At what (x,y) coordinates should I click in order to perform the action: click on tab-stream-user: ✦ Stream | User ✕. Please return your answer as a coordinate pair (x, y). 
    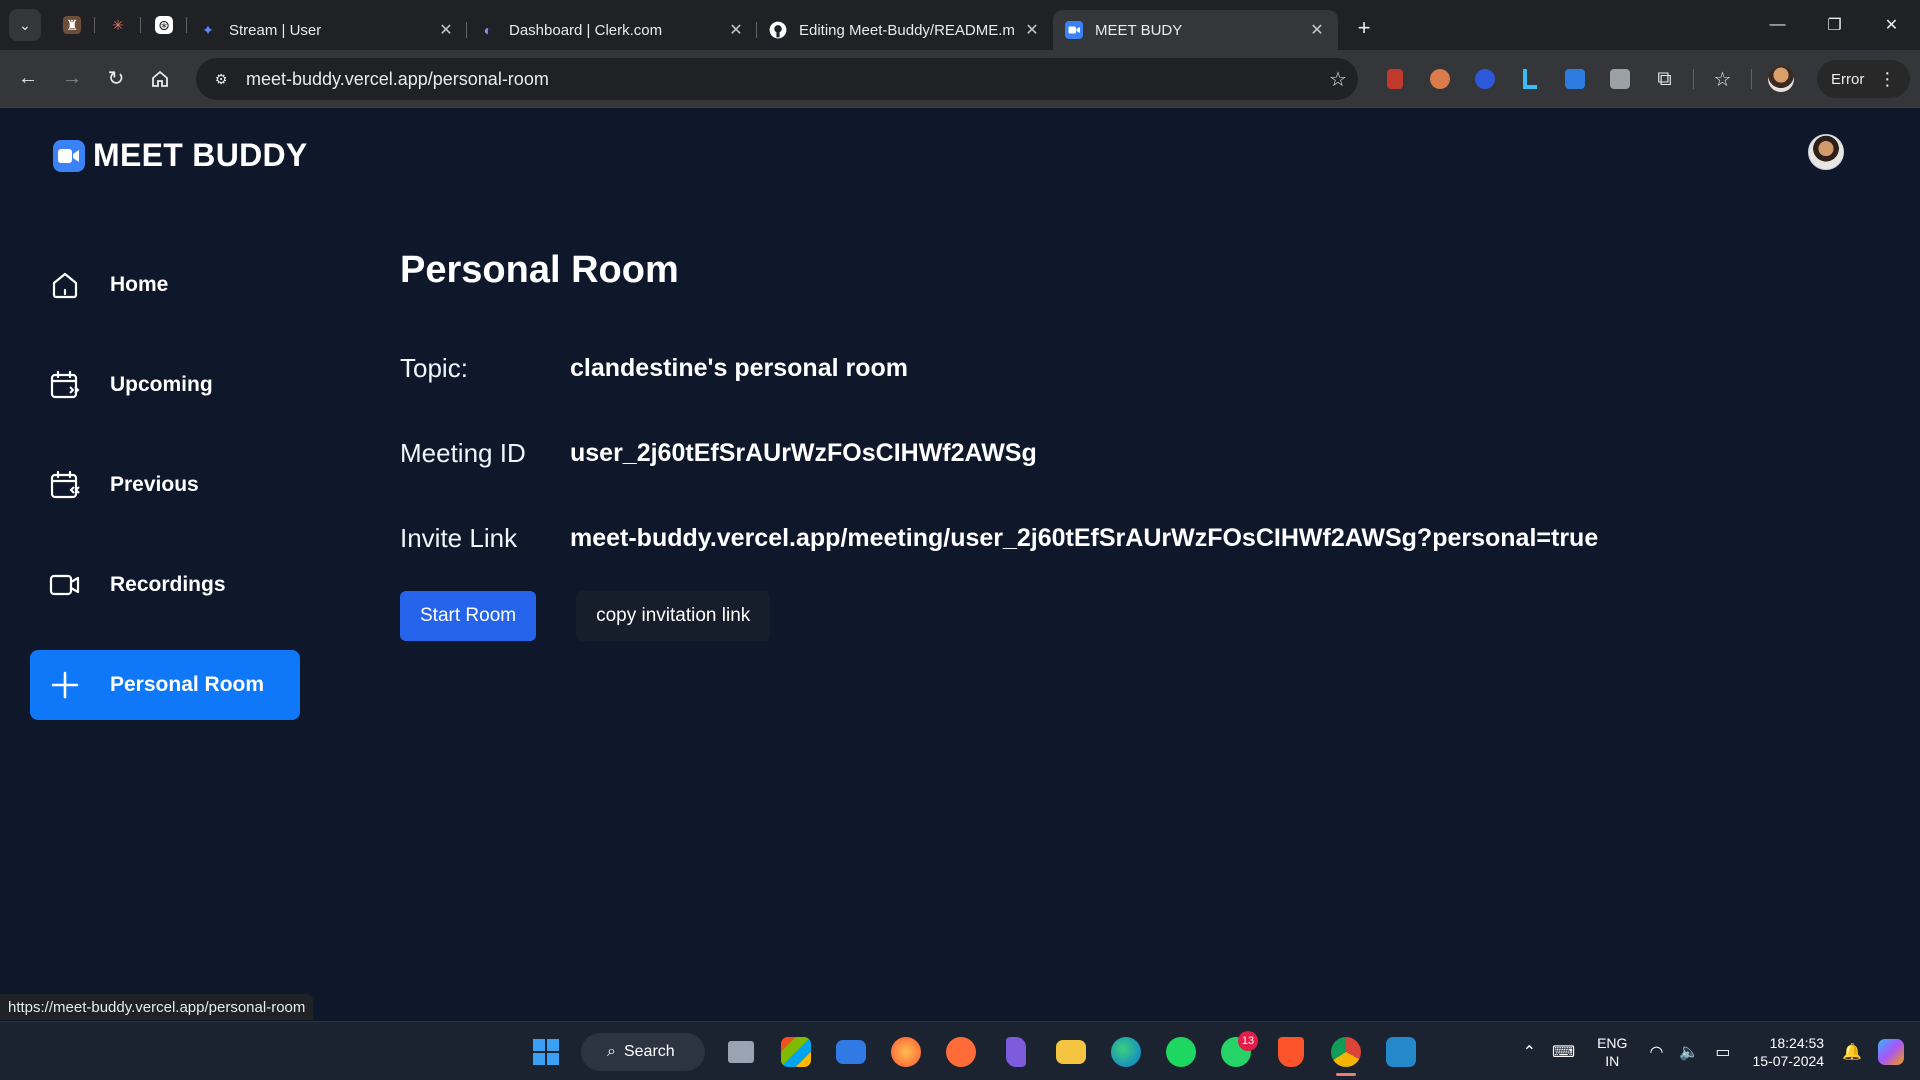
    Looking at the image, I should click on (327, 30).